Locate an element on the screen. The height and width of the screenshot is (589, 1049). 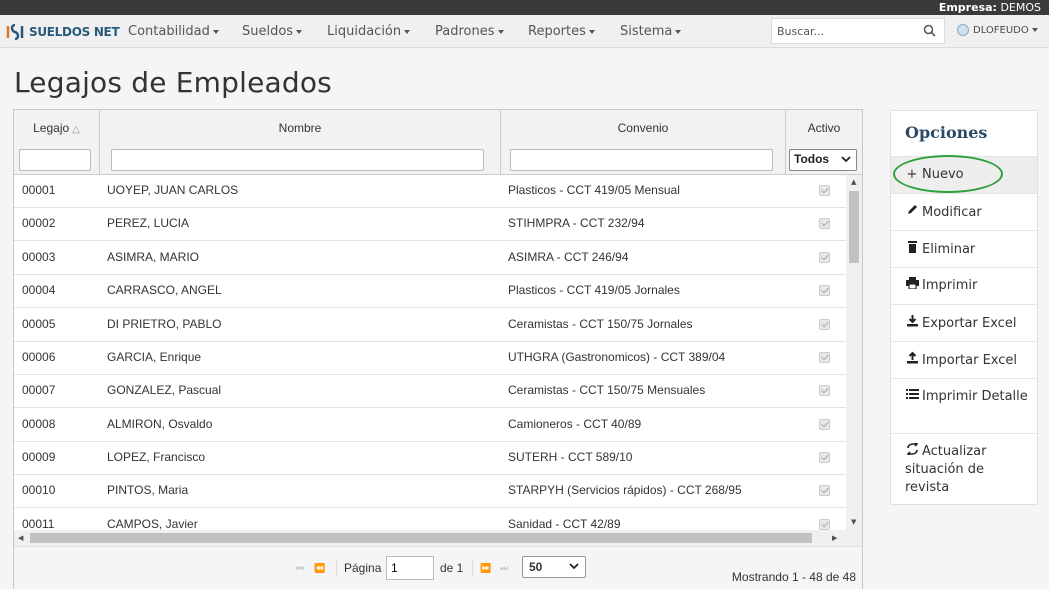
menu-sistema: Sistema is located at coordinates (651, 31).